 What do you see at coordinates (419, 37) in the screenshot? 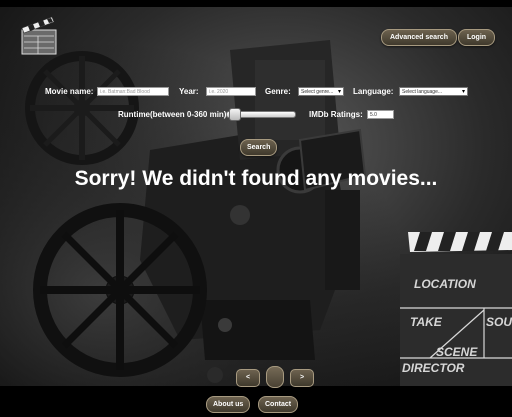
I see `advanced-search-button: Advanced search` at bounding box center [419, 37].